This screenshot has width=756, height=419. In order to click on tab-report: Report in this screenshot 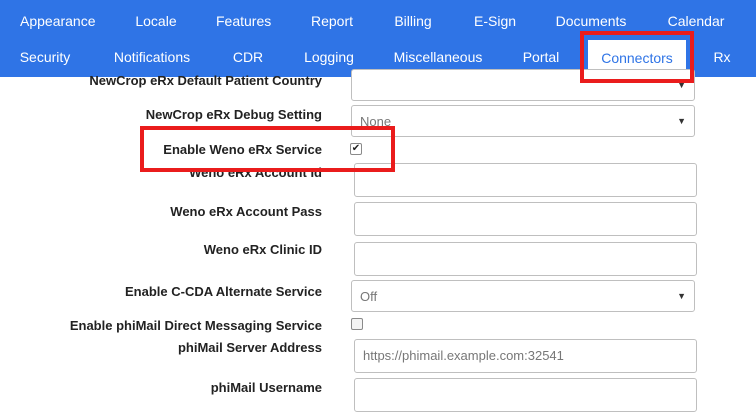, I will do `click(332, 21)`.